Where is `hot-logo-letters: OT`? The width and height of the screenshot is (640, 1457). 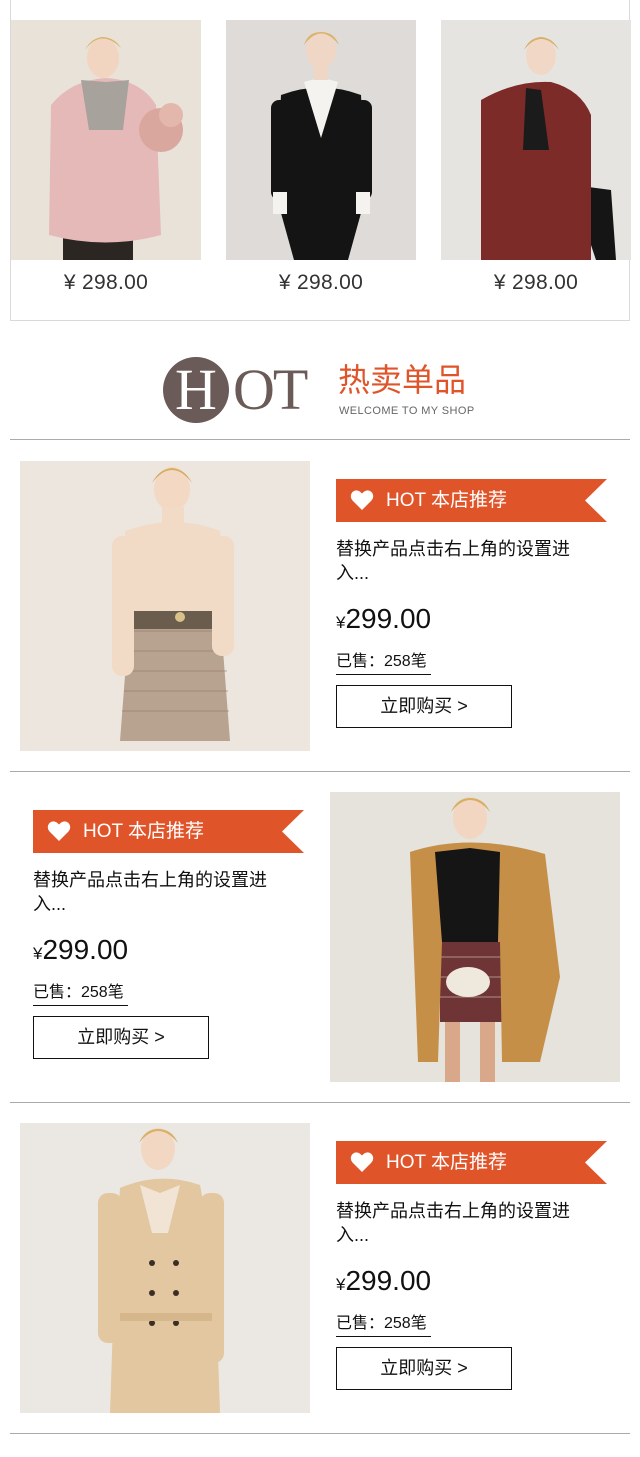
hot-logo-letters: OT is located at coordinates (270, 389).